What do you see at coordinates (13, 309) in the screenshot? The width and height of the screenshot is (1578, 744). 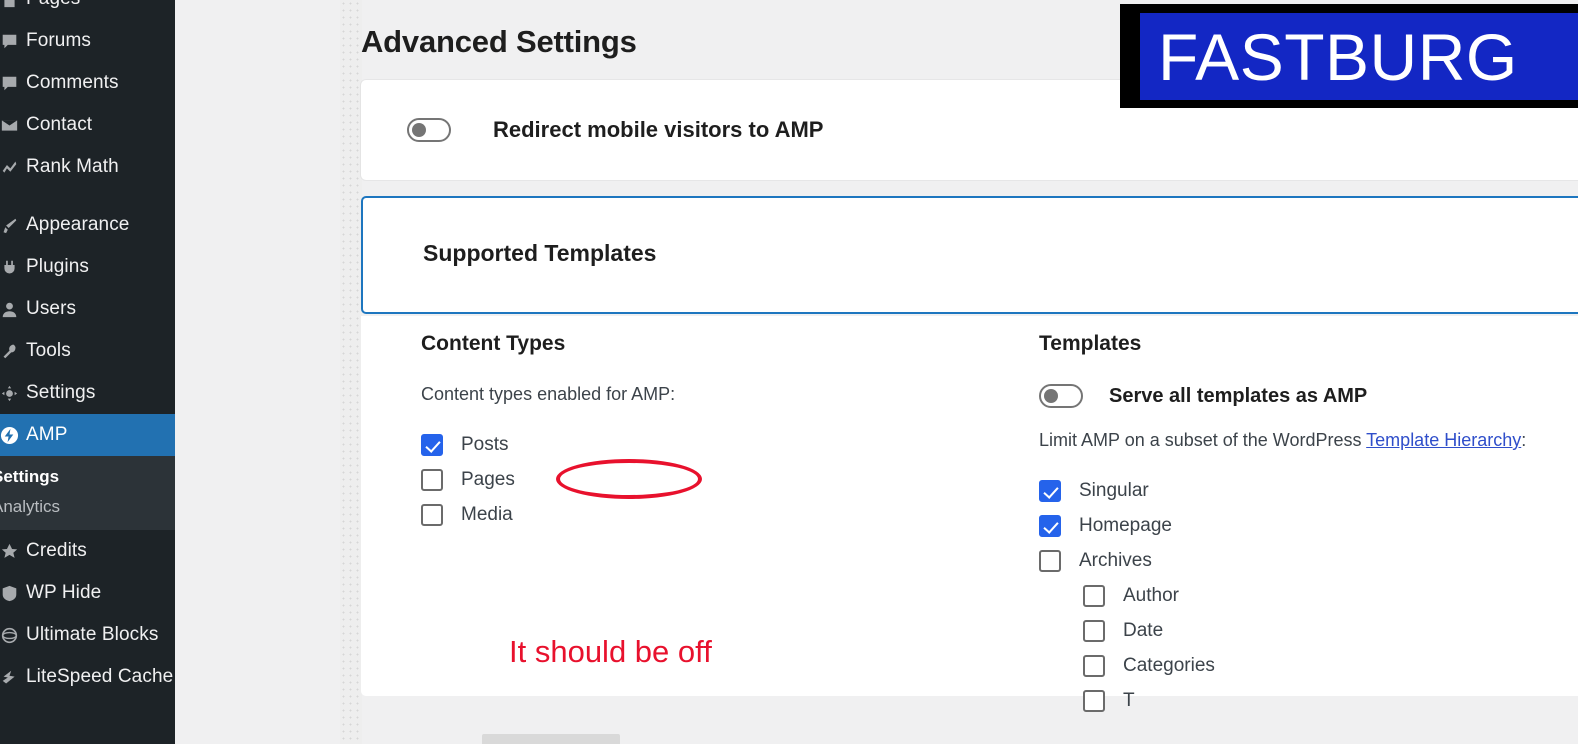 I see `user-icon` at bounding box center [13, 309].